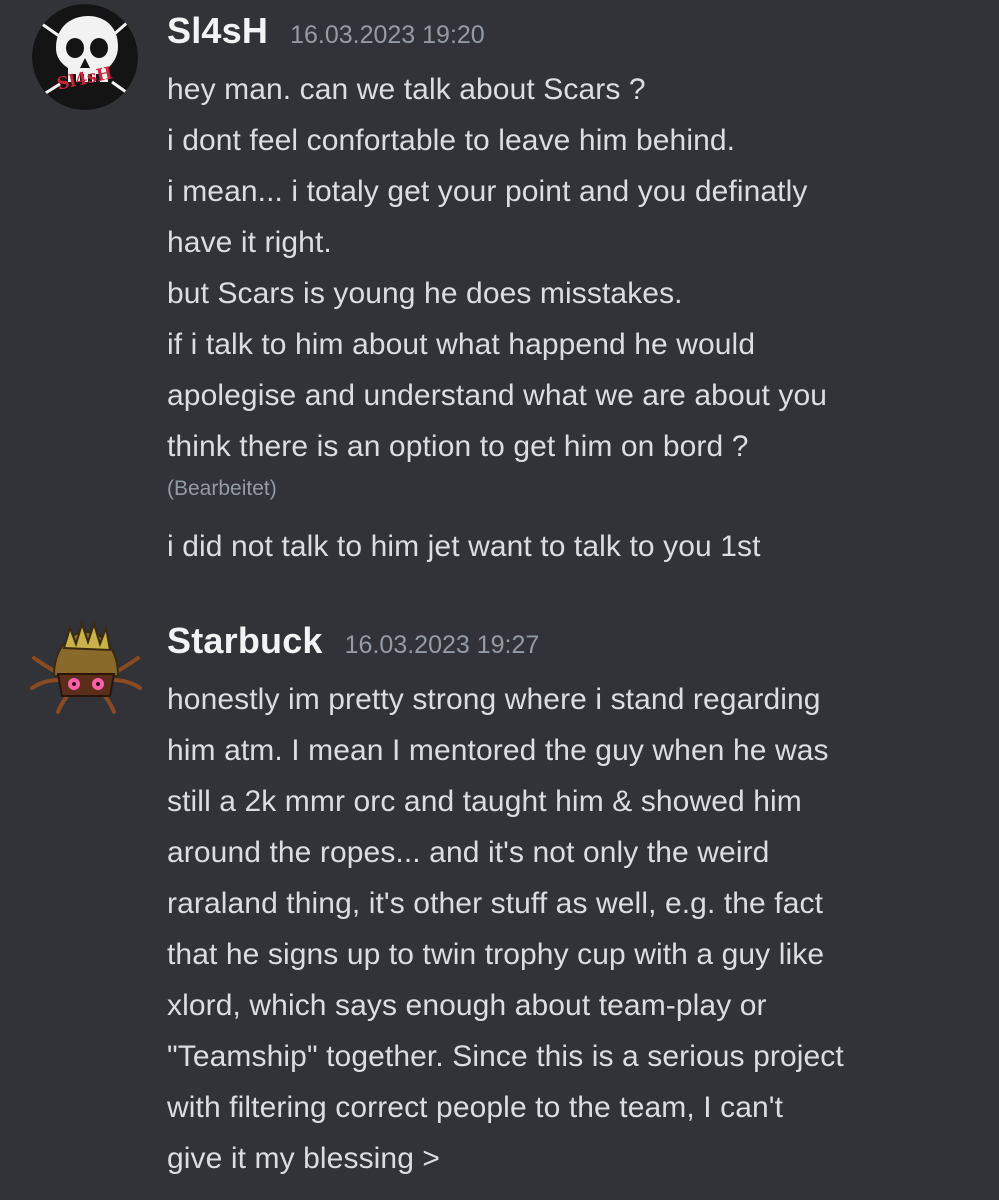 The image size is (999, 1200). Describe the element at coordinates (387, 35) in the screenshot. I see `message-timestamp: 16.03.2023 19:20` at that location.